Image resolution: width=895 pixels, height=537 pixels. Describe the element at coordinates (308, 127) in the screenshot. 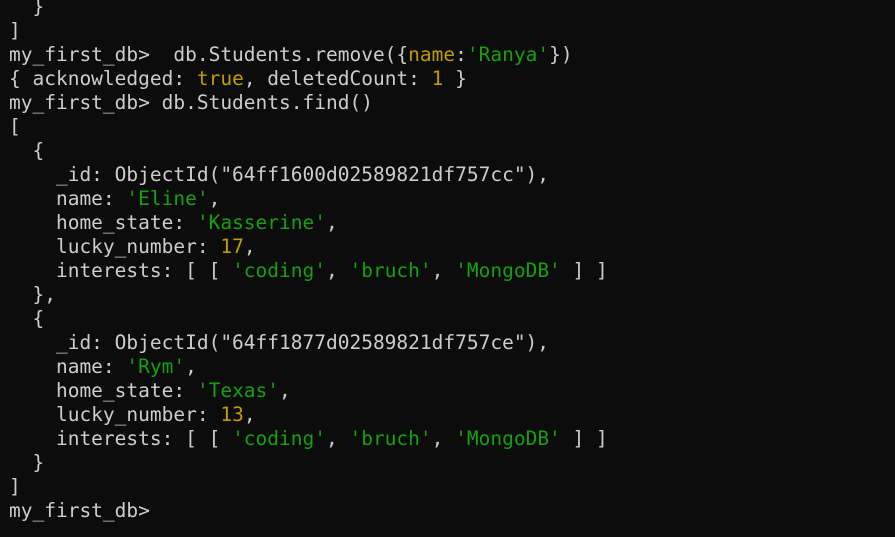

I see `terminal-line: [` at that location.